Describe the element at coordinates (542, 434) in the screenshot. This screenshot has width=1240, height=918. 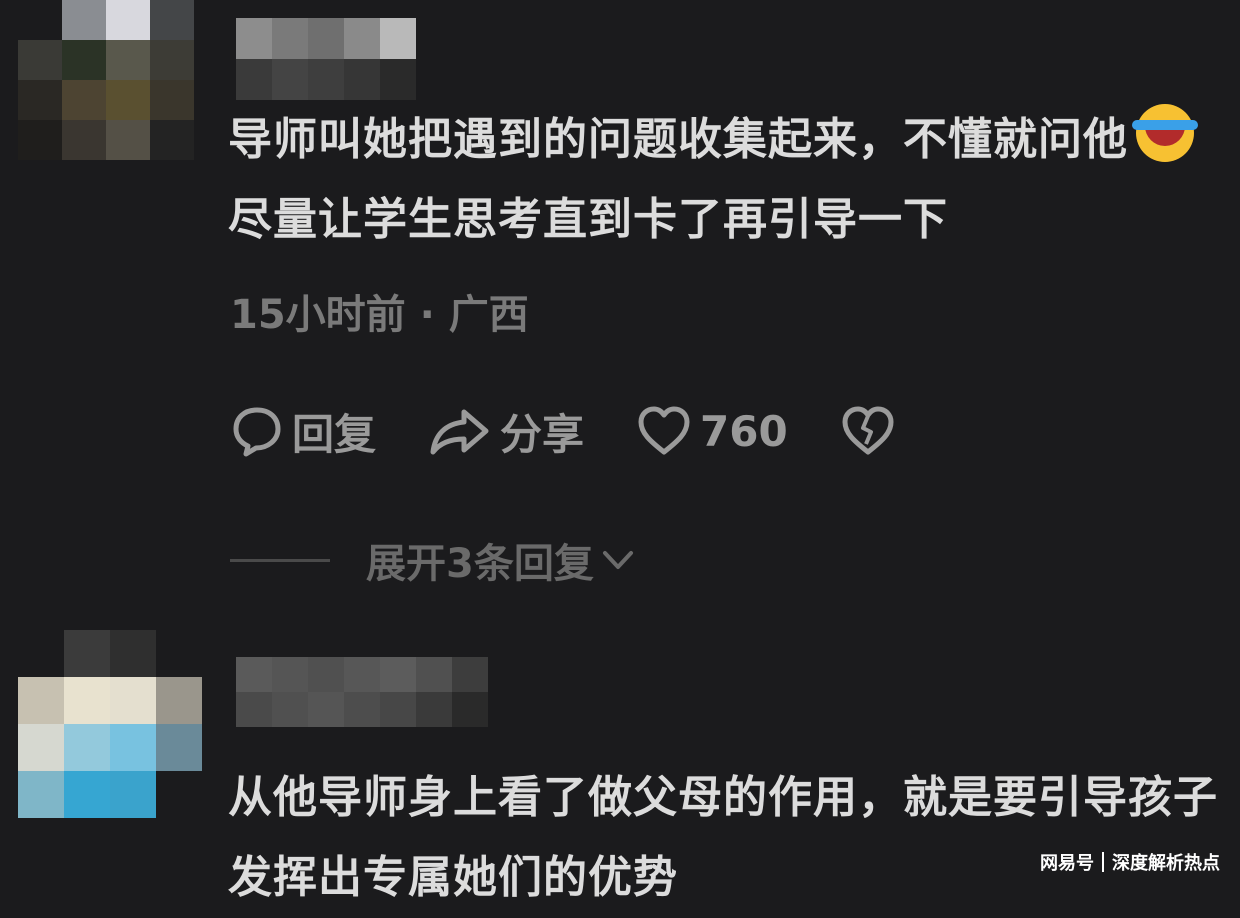
I see `share-label: 分享` at that location.